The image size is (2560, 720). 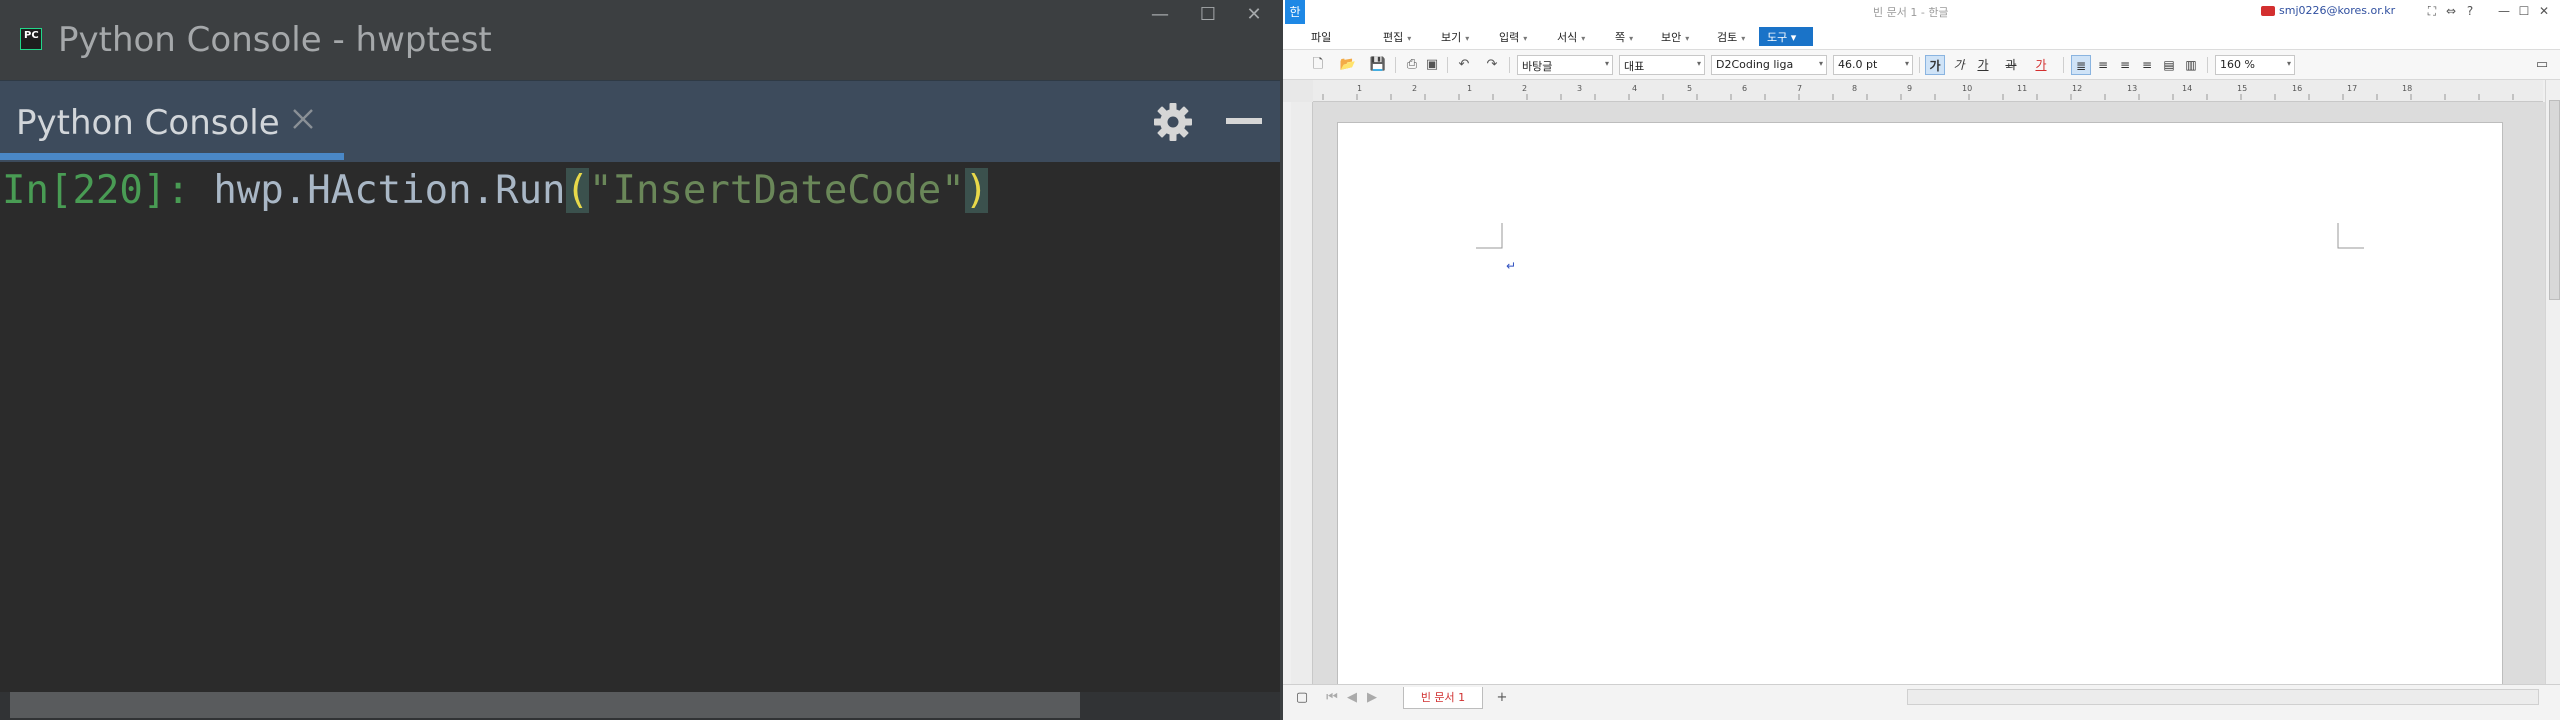 What do you see at coordinates (1675, 37) in the screenshot?
I see `menu-security: 보안 ▾` at bounding box center [1675, 37].